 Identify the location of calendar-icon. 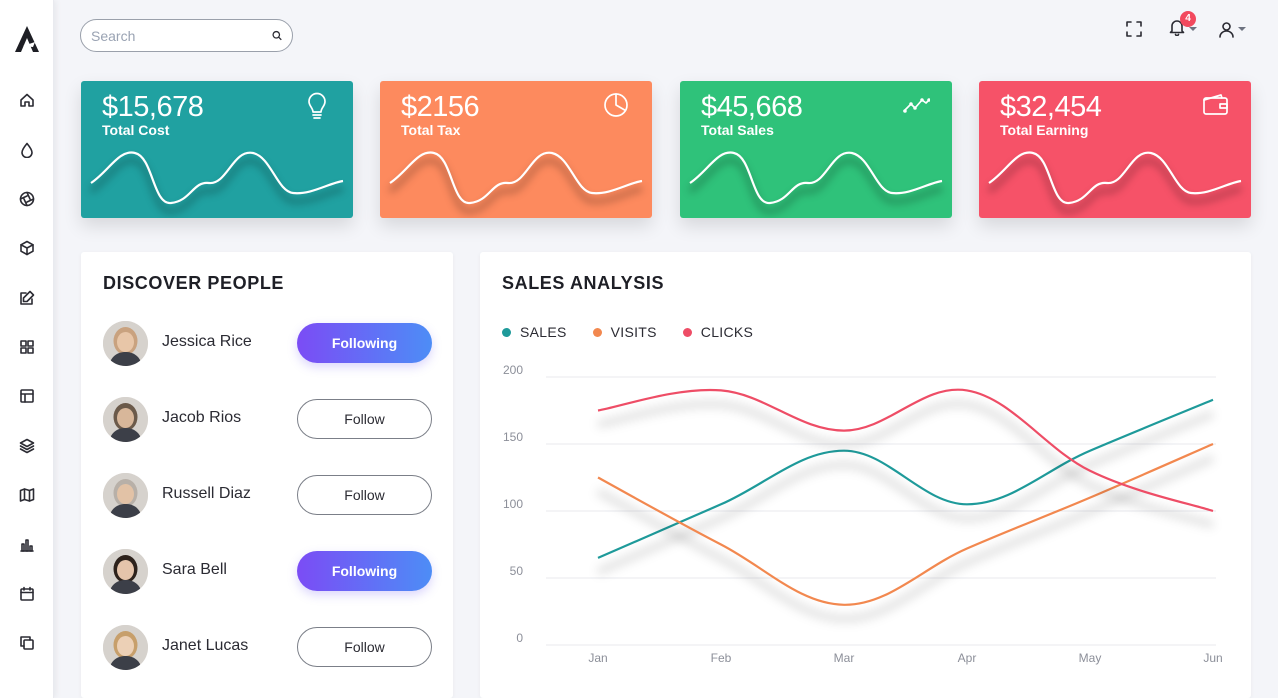
(27, 593).